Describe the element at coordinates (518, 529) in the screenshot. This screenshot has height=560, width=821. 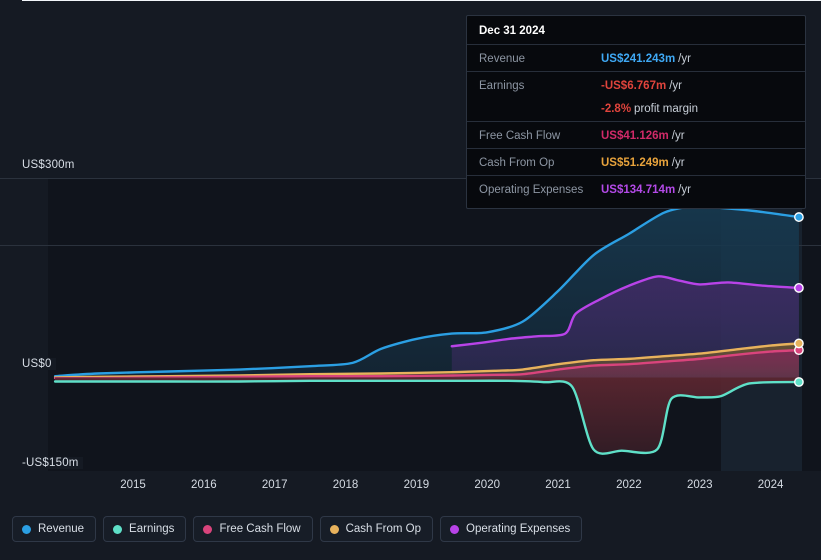
I see `legend-item-label: Operating Expenses` at that location.